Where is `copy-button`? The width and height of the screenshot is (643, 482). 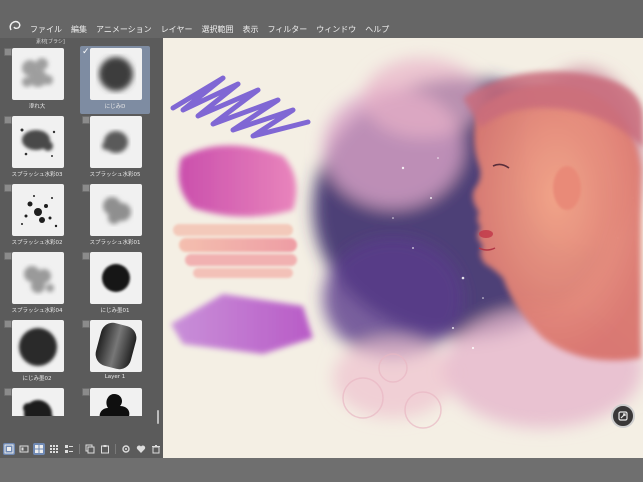
copy-button is located at coordinates (90, 449).